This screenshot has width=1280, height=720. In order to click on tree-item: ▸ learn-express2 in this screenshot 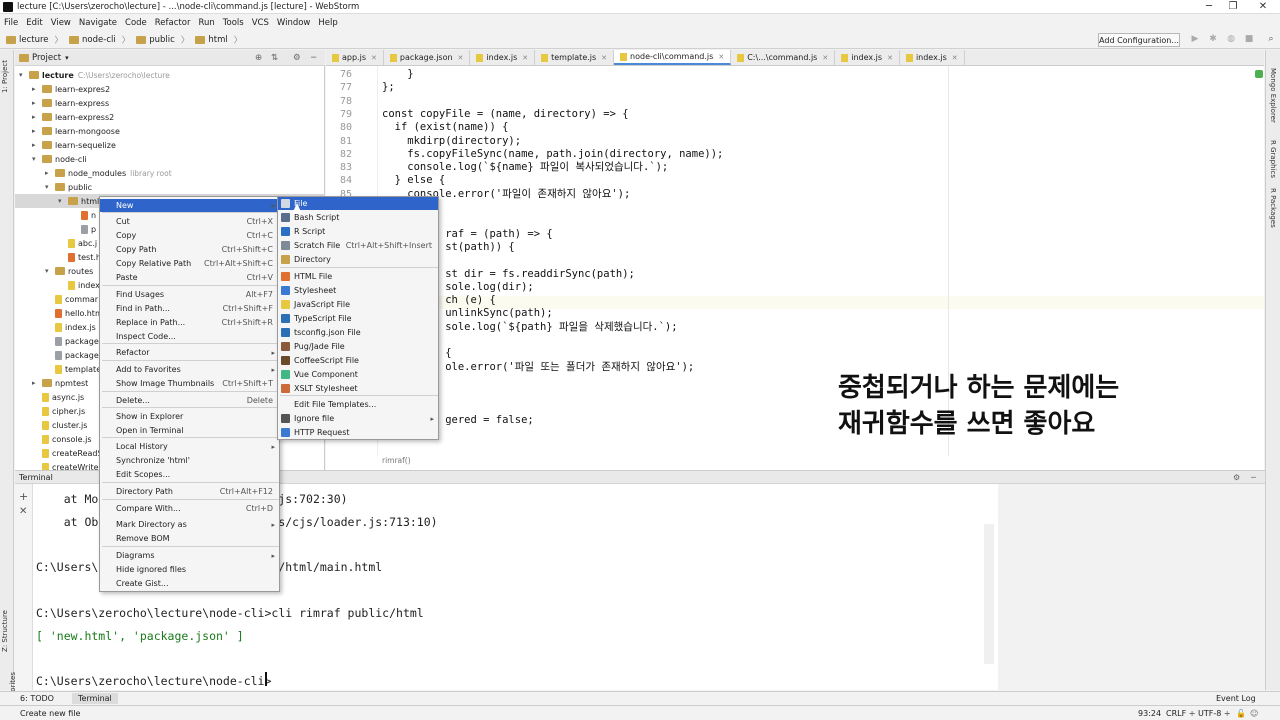, I will do `click(170, 117)`.